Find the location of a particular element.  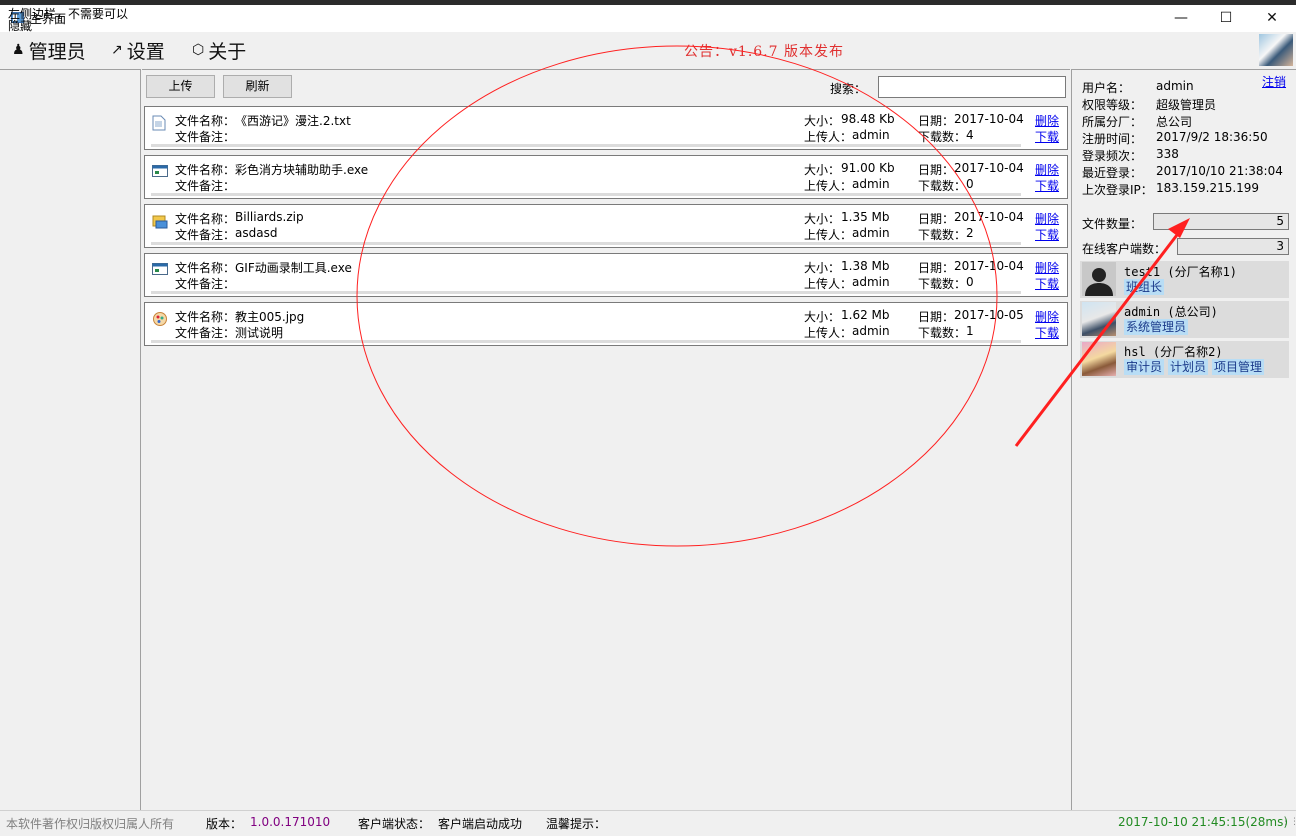

file-progress-bar is located at coordinates (586, 243).